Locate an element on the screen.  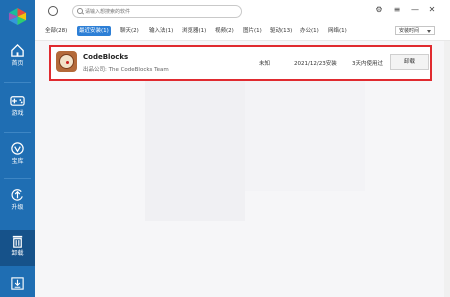
scrollbar is located at coordinates (447, 169).